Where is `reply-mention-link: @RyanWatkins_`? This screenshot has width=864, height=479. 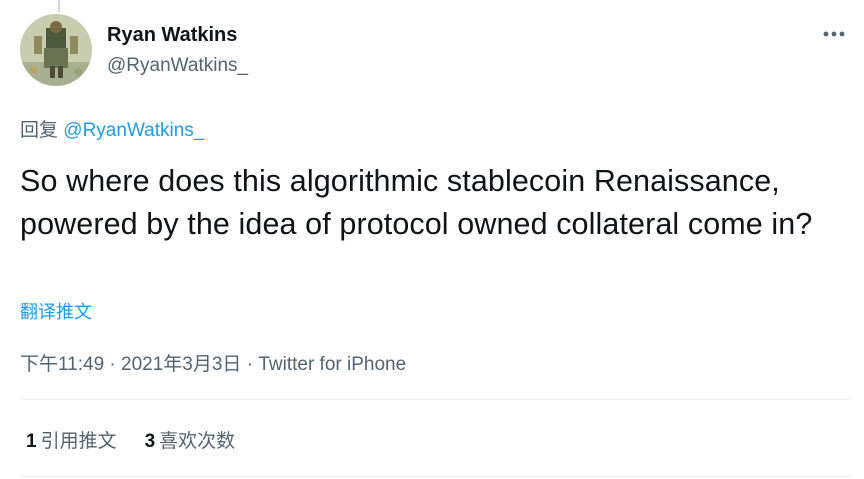 reply-mention-link: @RyanWatkins_ is located at coordinates (133, 130).